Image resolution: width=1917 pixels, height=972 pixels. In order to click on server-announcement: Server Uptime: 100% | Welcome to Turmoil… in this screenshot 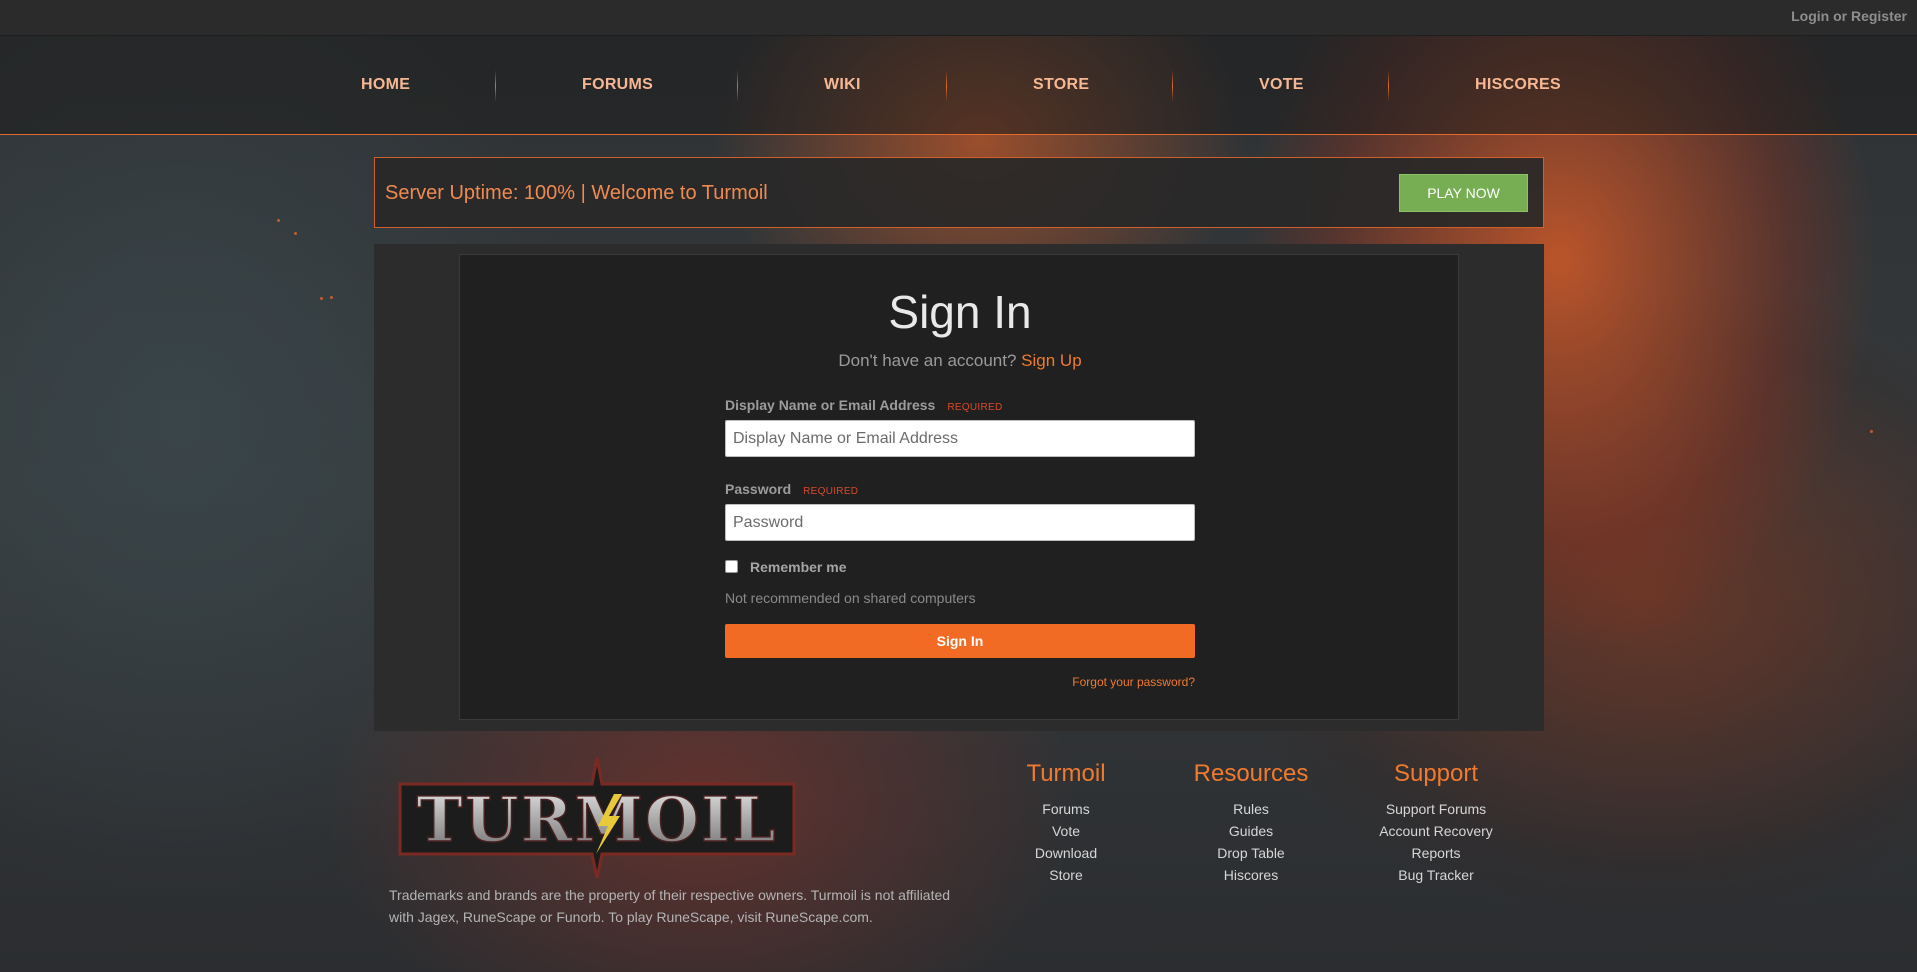, I will do `click(959, 192)`.